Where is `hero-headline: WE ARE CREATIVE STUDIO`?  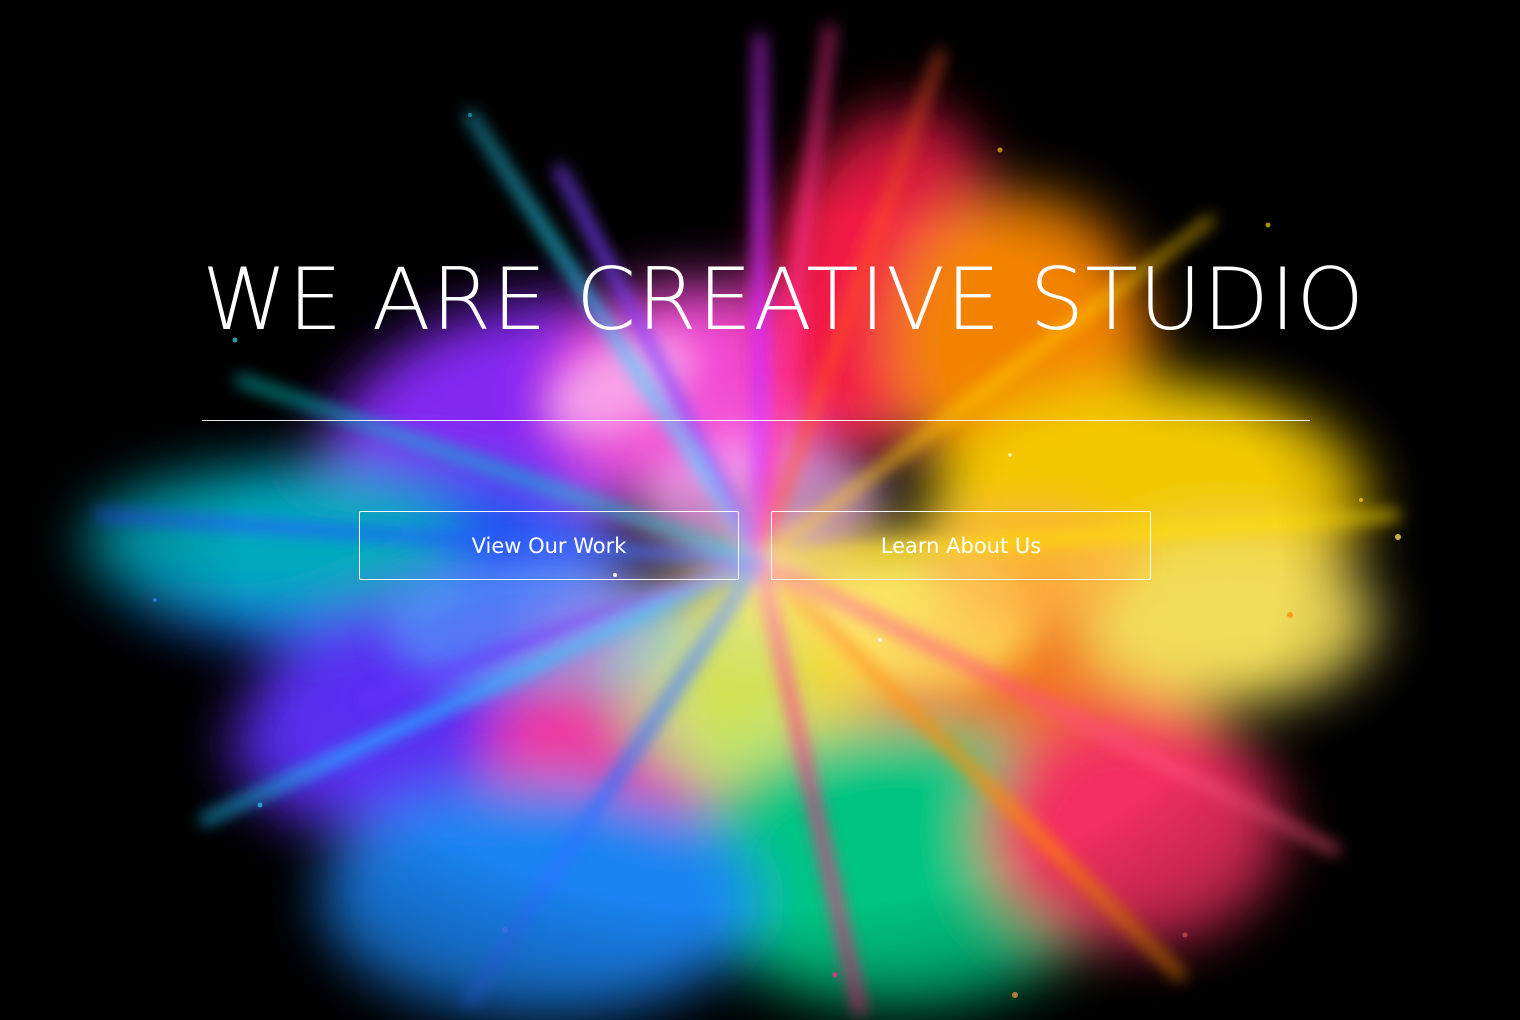 hero-headline: WE ARE CREATIVE STUDIO is located at coordinates (784, 300).